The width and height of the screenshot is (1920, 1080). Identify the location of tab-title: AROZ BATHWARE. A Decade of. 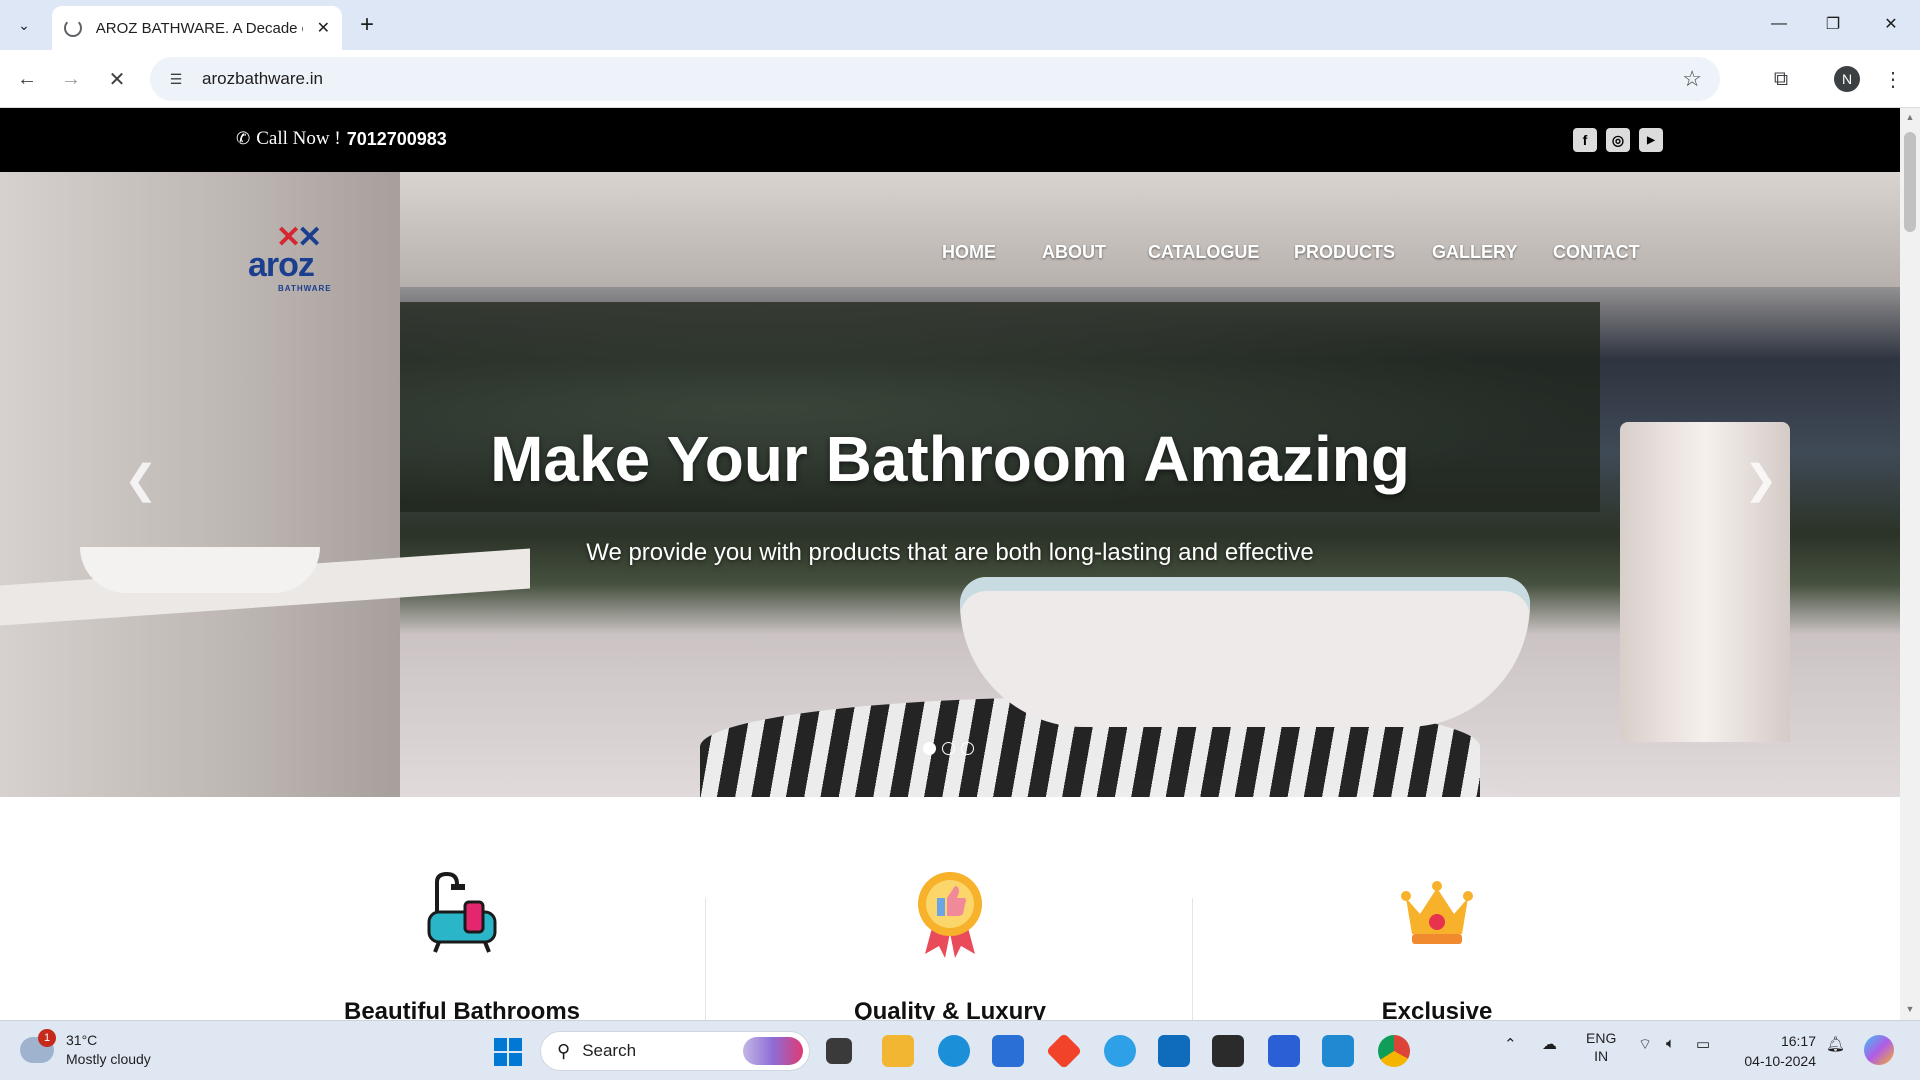
(199, 28).